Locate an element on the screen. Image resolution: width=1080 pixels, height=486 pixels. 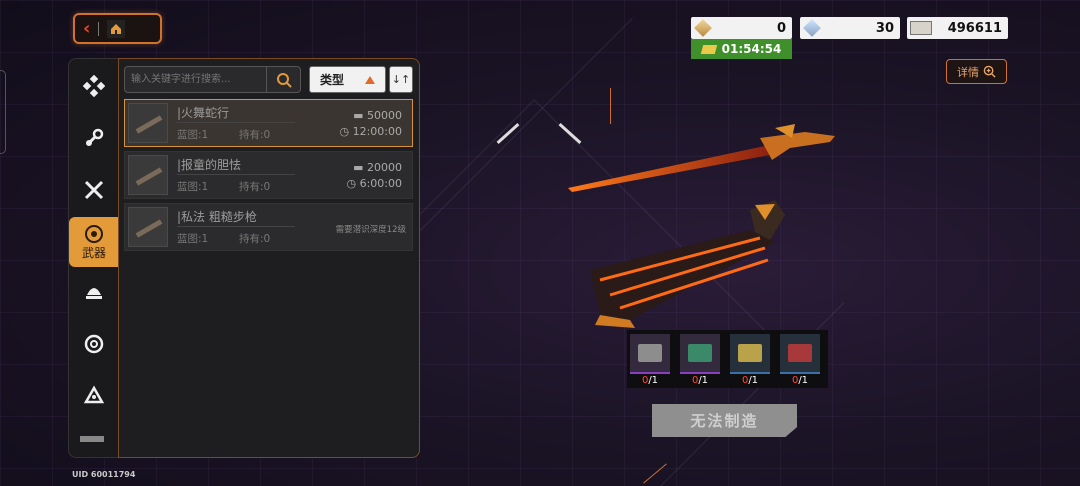
weapons-tab: 武器 is located at coordinates (94, 242).